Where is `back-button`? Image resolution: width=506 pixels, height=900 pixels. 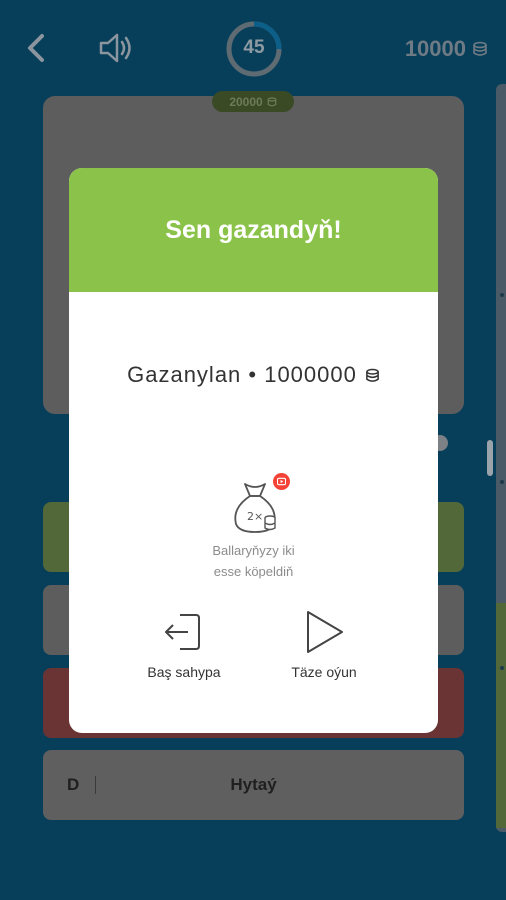
back-button is located at coordinates (37, 48).